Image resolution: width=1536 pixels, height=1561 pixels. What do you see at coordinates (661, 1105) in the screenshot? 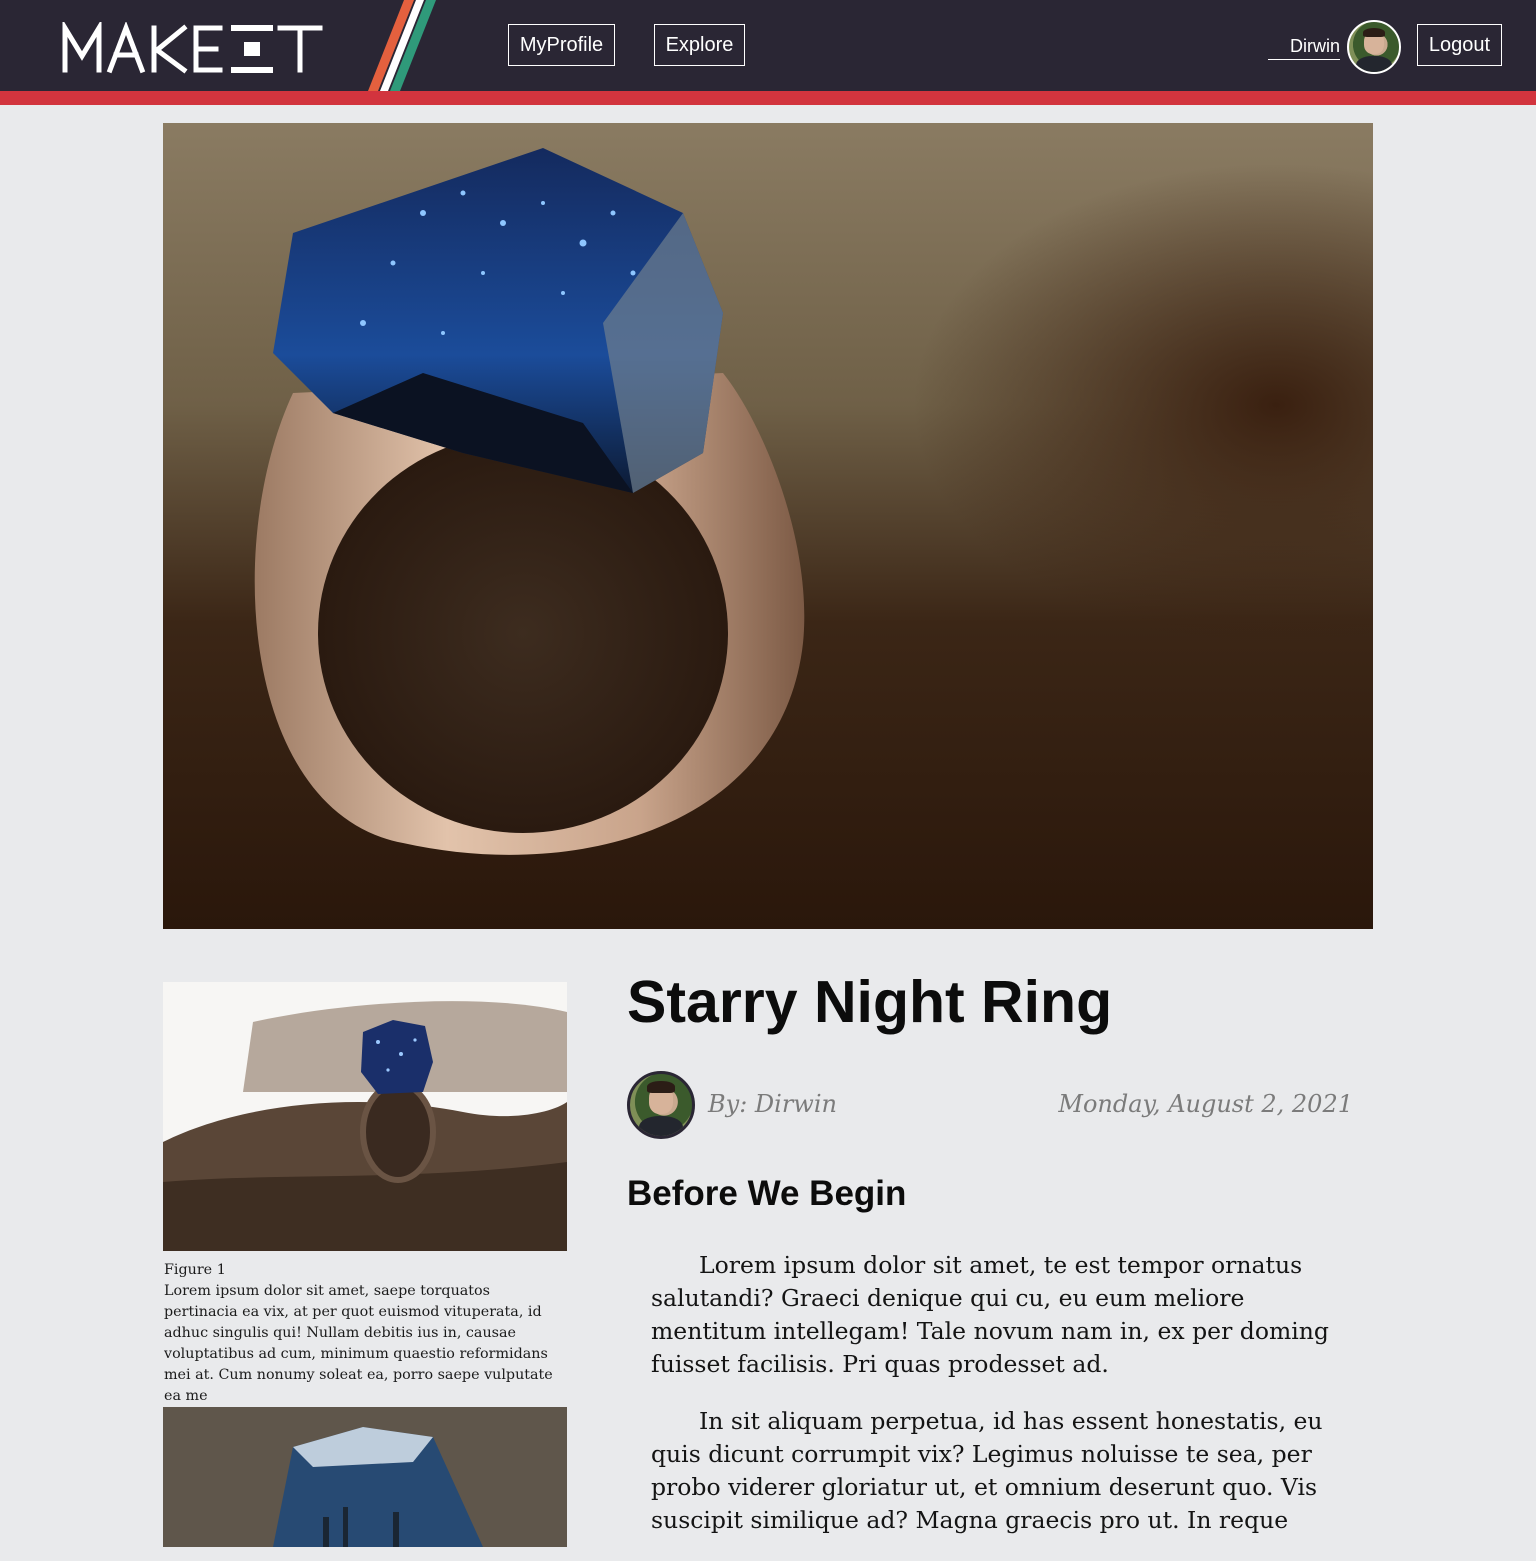
I see `author-avatar-icon` at bounding box center [661, 1105].